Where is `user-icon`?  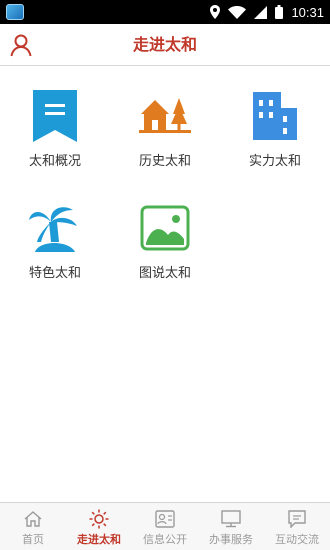 user-icon is located at coordinates (21, 45).